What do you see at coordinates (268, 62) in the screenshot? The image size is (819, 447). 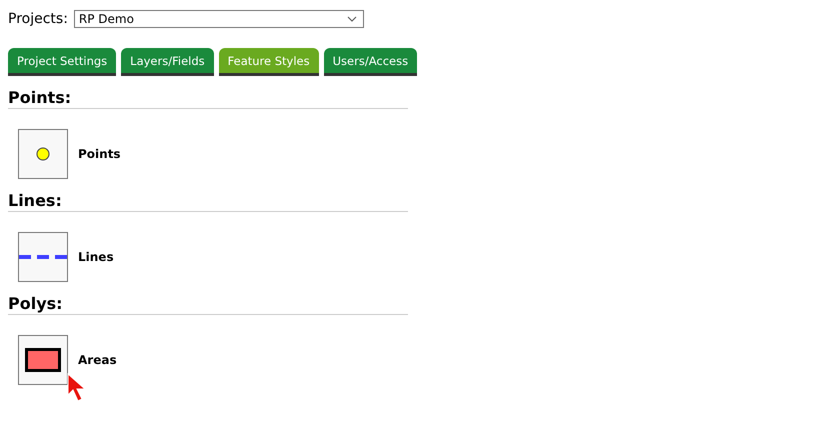 I see `tab: Feature Styles` at bounding box center [268, 62].